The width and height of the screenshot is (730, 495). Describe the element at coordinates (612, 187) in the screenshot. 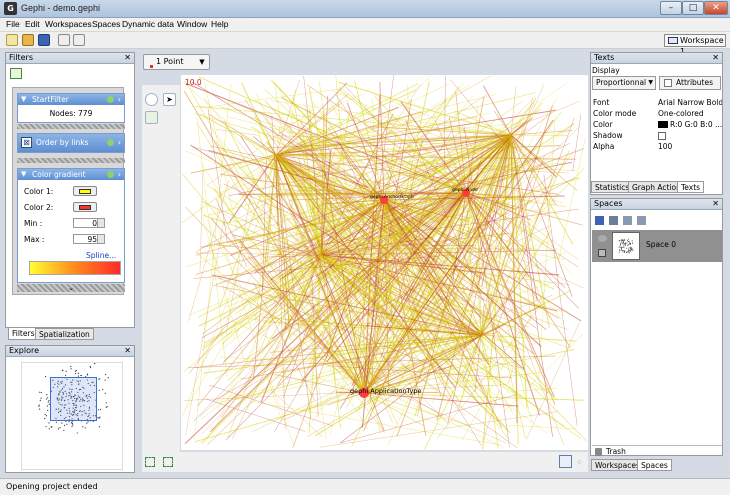

I see `tab-statistics: Statistics` at that location.